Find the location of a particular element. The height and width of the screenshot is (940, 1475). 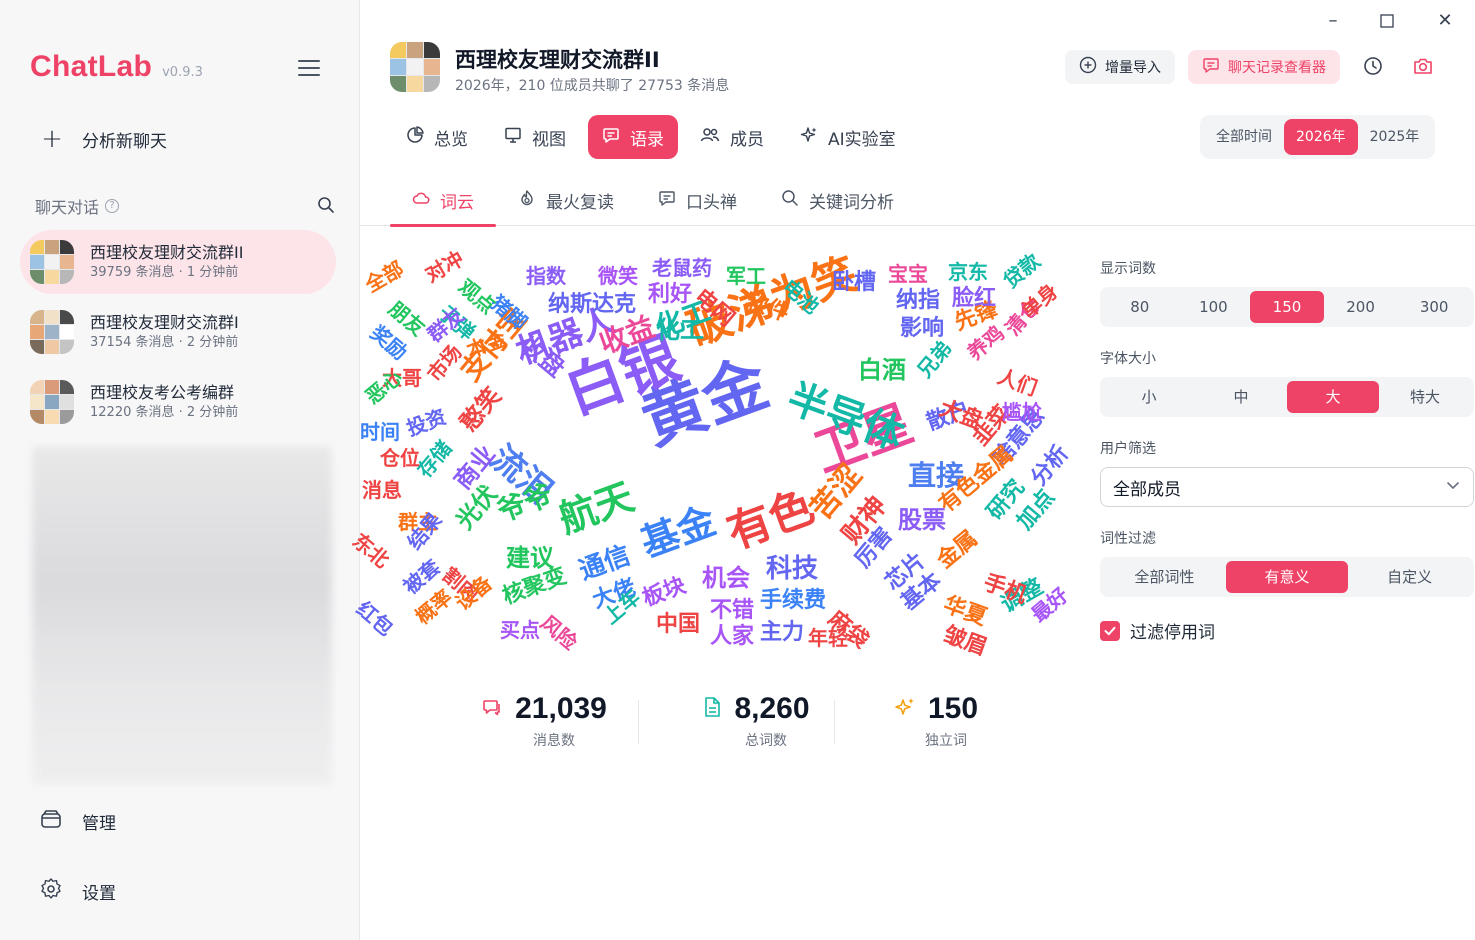

word-count-option: 150 is located at coordinates (1287, 307).